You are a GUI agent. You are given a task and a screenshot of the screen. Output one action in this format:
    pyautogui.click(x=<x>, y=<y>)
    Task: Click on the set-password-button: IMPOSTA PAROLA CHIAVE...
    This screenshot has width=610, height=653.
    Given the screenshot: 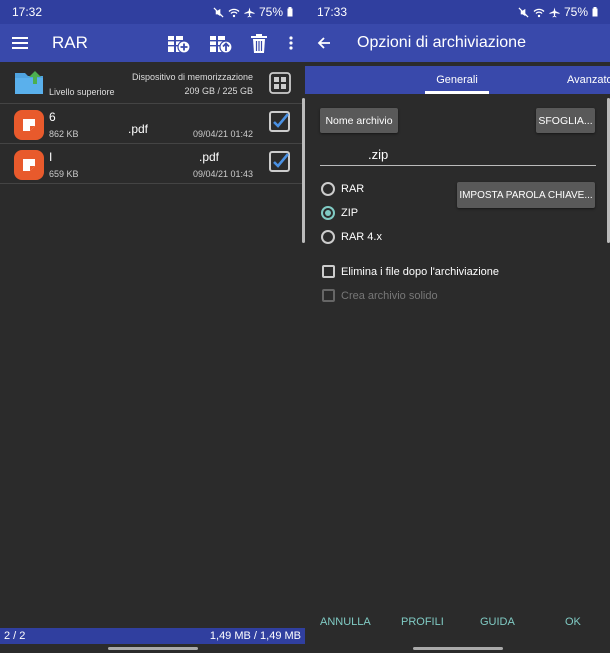 What is the action you would take?
    pyautogui.click(x=526, y=195)
    